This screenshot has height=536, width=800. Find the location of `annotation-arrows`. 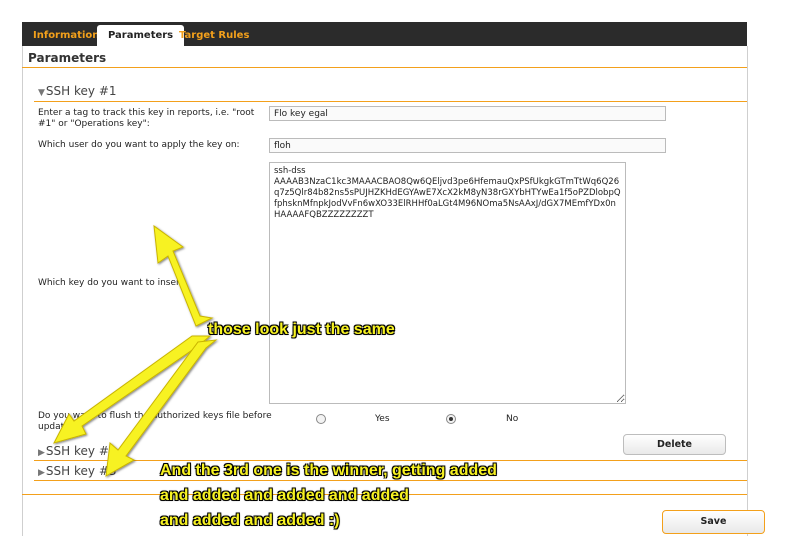

annotation-arrows is located at coordinates (135, 350).